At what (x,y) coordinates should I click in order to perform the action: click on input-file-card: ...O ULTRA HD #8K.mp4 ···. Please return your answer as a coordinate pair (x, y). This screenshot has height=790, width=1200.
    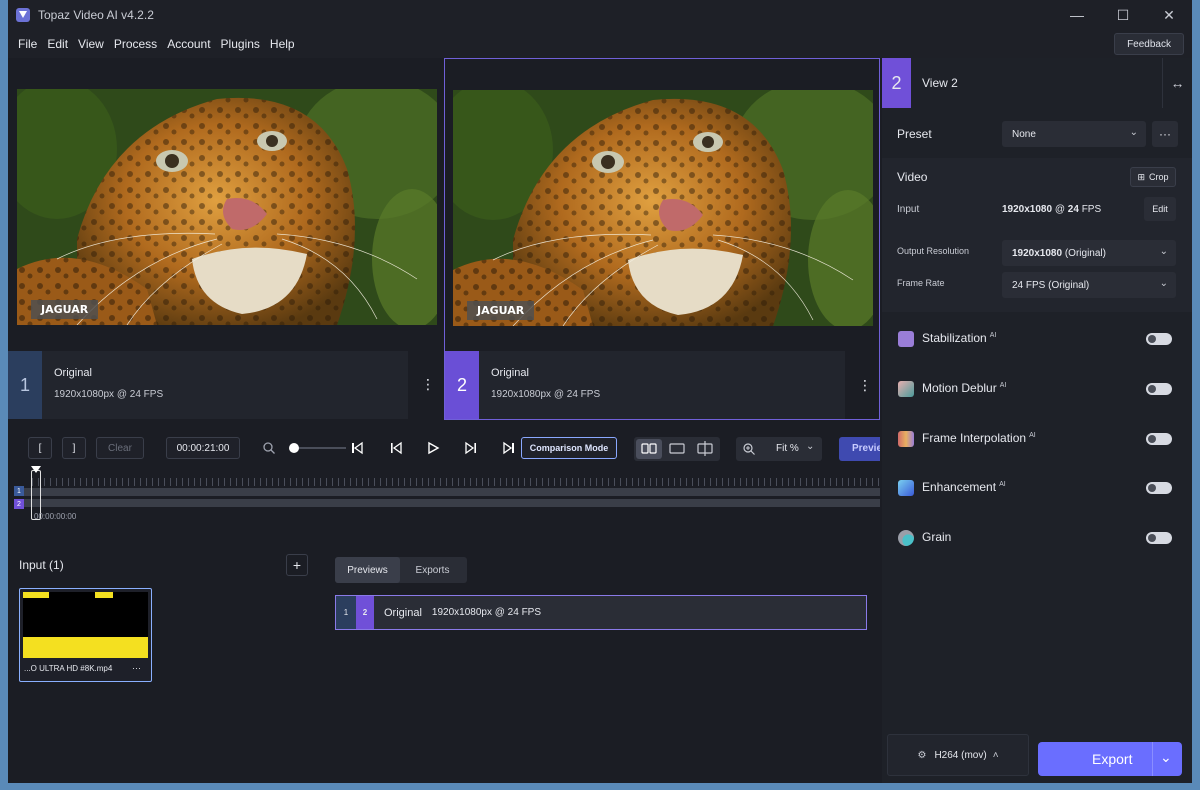
    Looking at the image, I should click on (85, 635).